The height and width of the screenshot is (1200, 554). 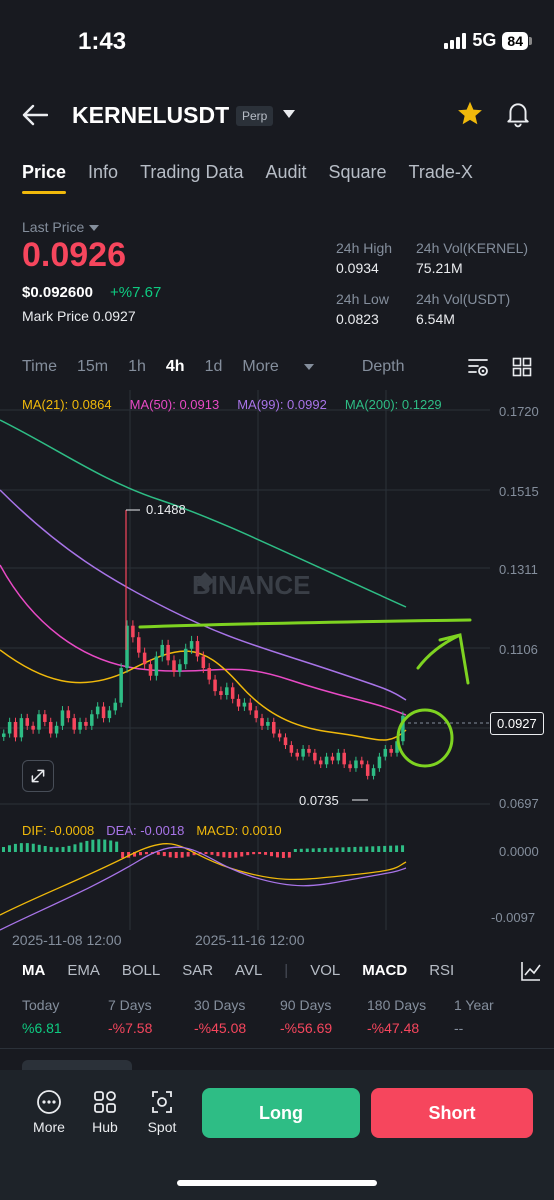 What do you see at coordinates (223, 367) in the screenshot?
I see `timeframe-bar: Time 15m 1h 4h 1d More Depth` at bounding box center [223, 367].